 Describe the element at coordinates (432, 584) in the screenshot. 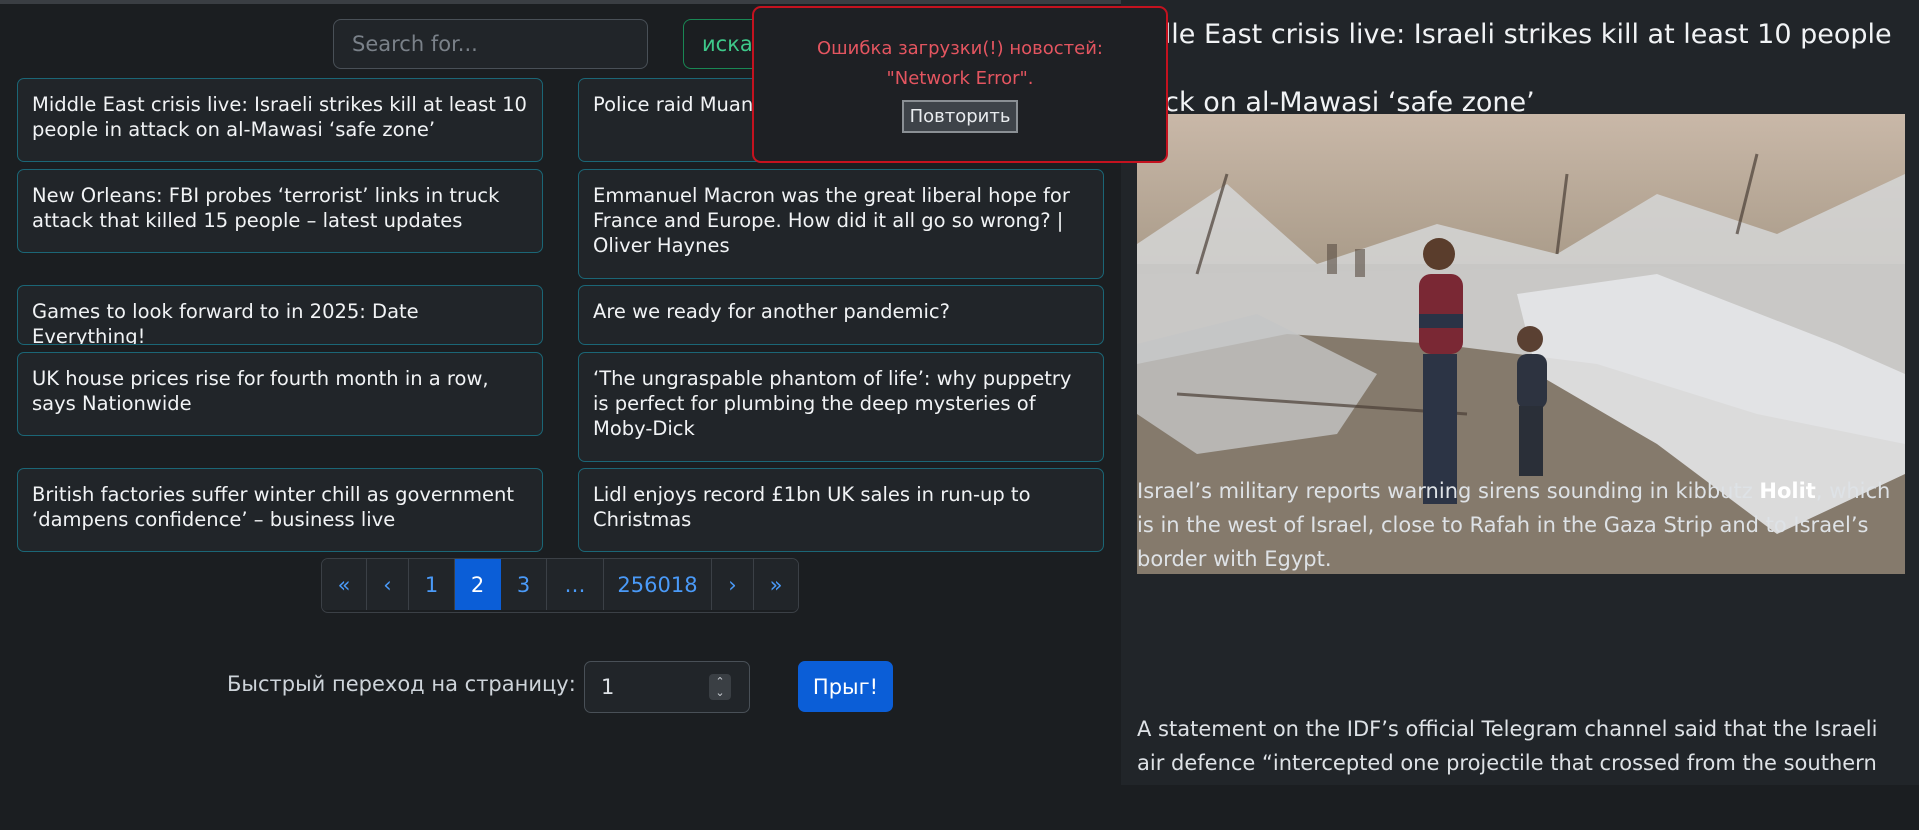

I see `pagination-page: 1` at that location.